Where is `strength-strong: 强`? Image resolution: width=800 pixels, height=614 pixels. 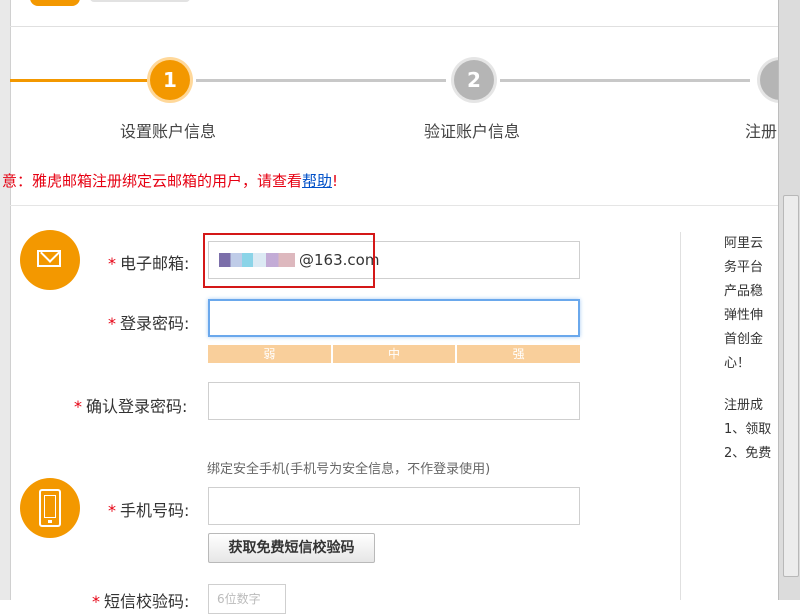
strength-strong: 强 is located at coordinates (519, 354).